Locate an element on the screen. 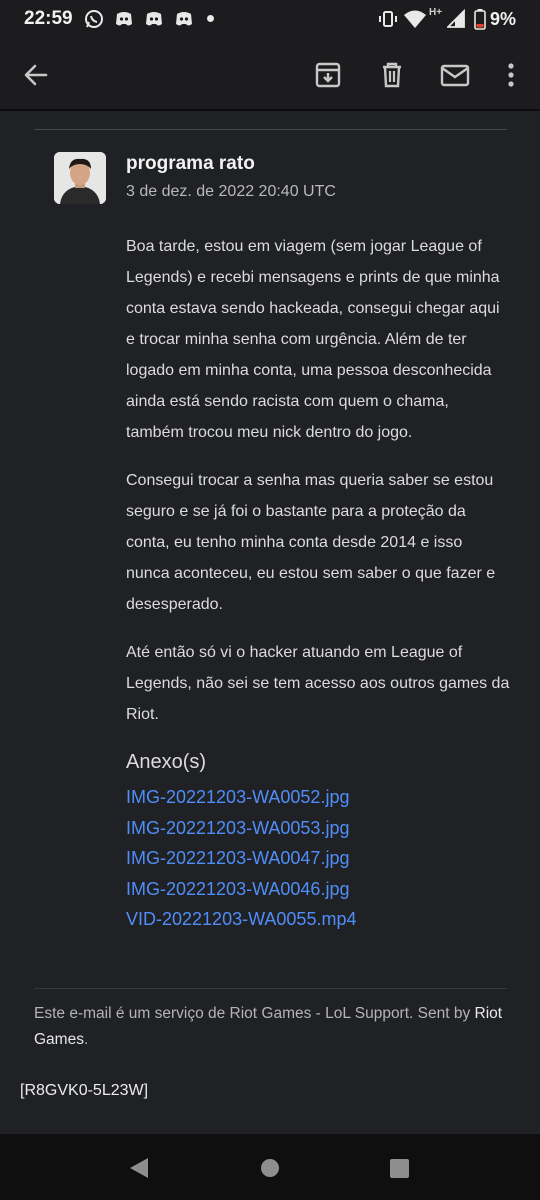 The image size is (540, 1200). attachment-link: IMG-20221203-WA0052.jpg is located at coordinates (241, 797).